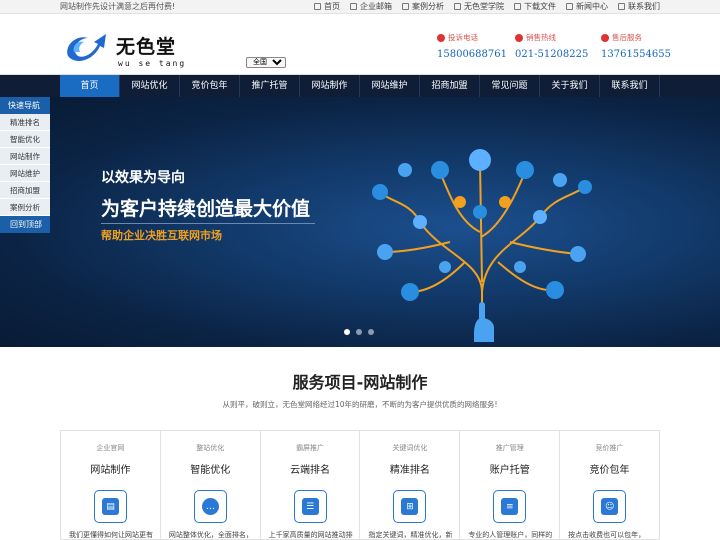 Image resolution: width=720 pixels, height=540 pixels. What do you see at coordinates (270, 86) in the screenshot?
I see `nav-item-promotion: 推广托管` at bounding box center [270, 86].